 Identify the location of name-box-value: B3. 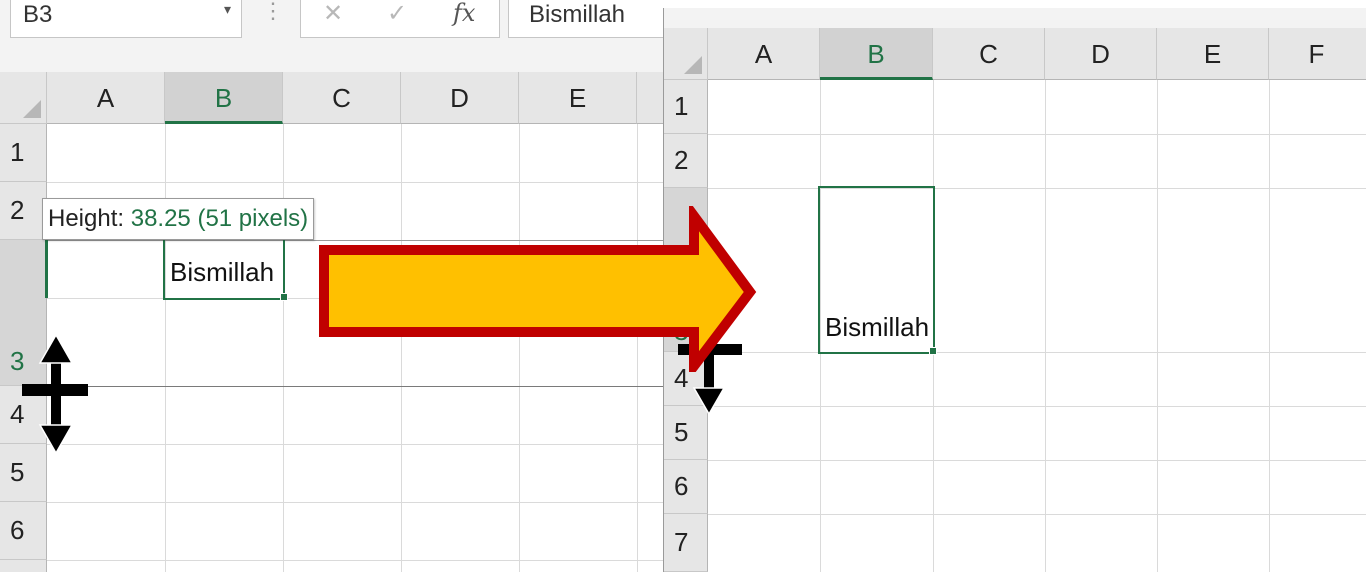
(38, 14).